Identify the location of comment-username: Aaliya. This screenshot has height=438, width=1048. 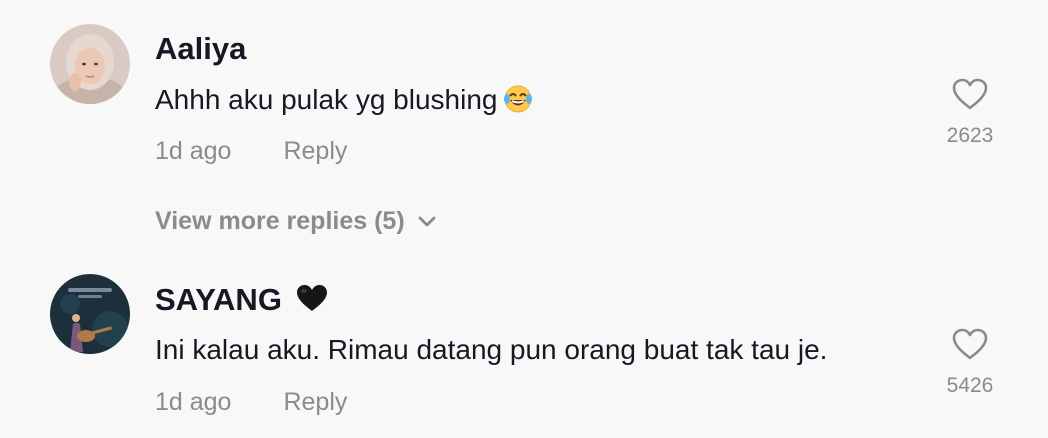
(200, 48).